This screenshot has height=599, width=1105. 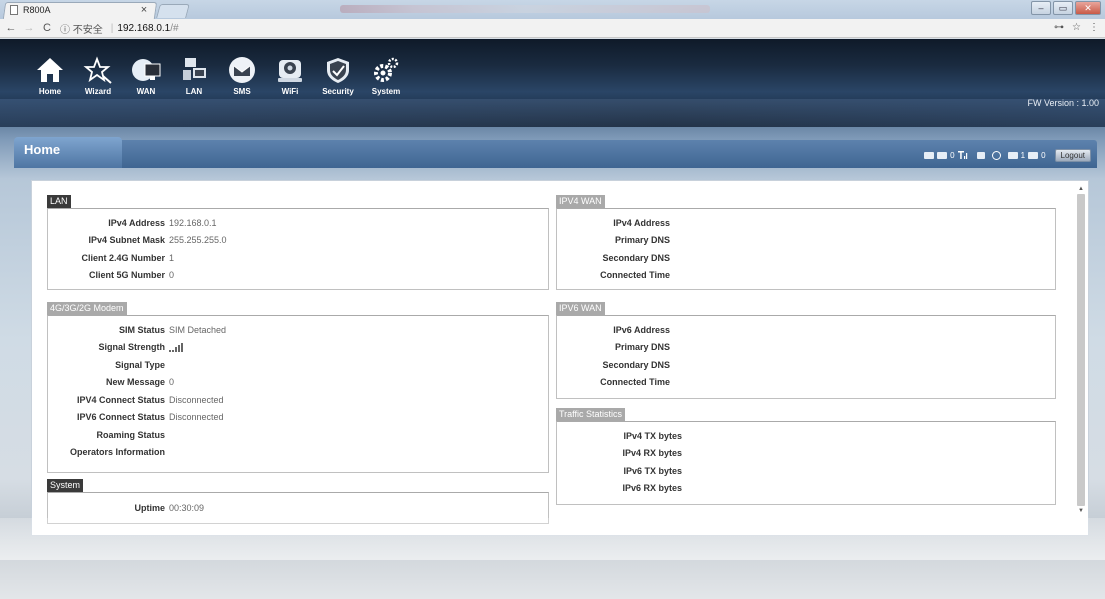 What do you see at coordinates (144, 28) in the screenshot?
I see `url-host: 192.168.0.1` at bounding box center [144, 28].